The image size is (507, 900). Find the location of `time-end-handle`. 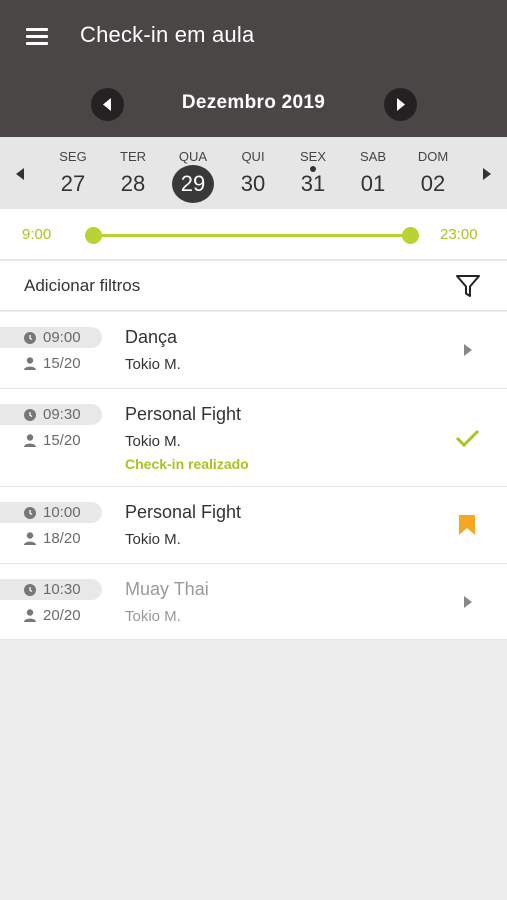

time-end-handle is located at coordinates (410, 235).